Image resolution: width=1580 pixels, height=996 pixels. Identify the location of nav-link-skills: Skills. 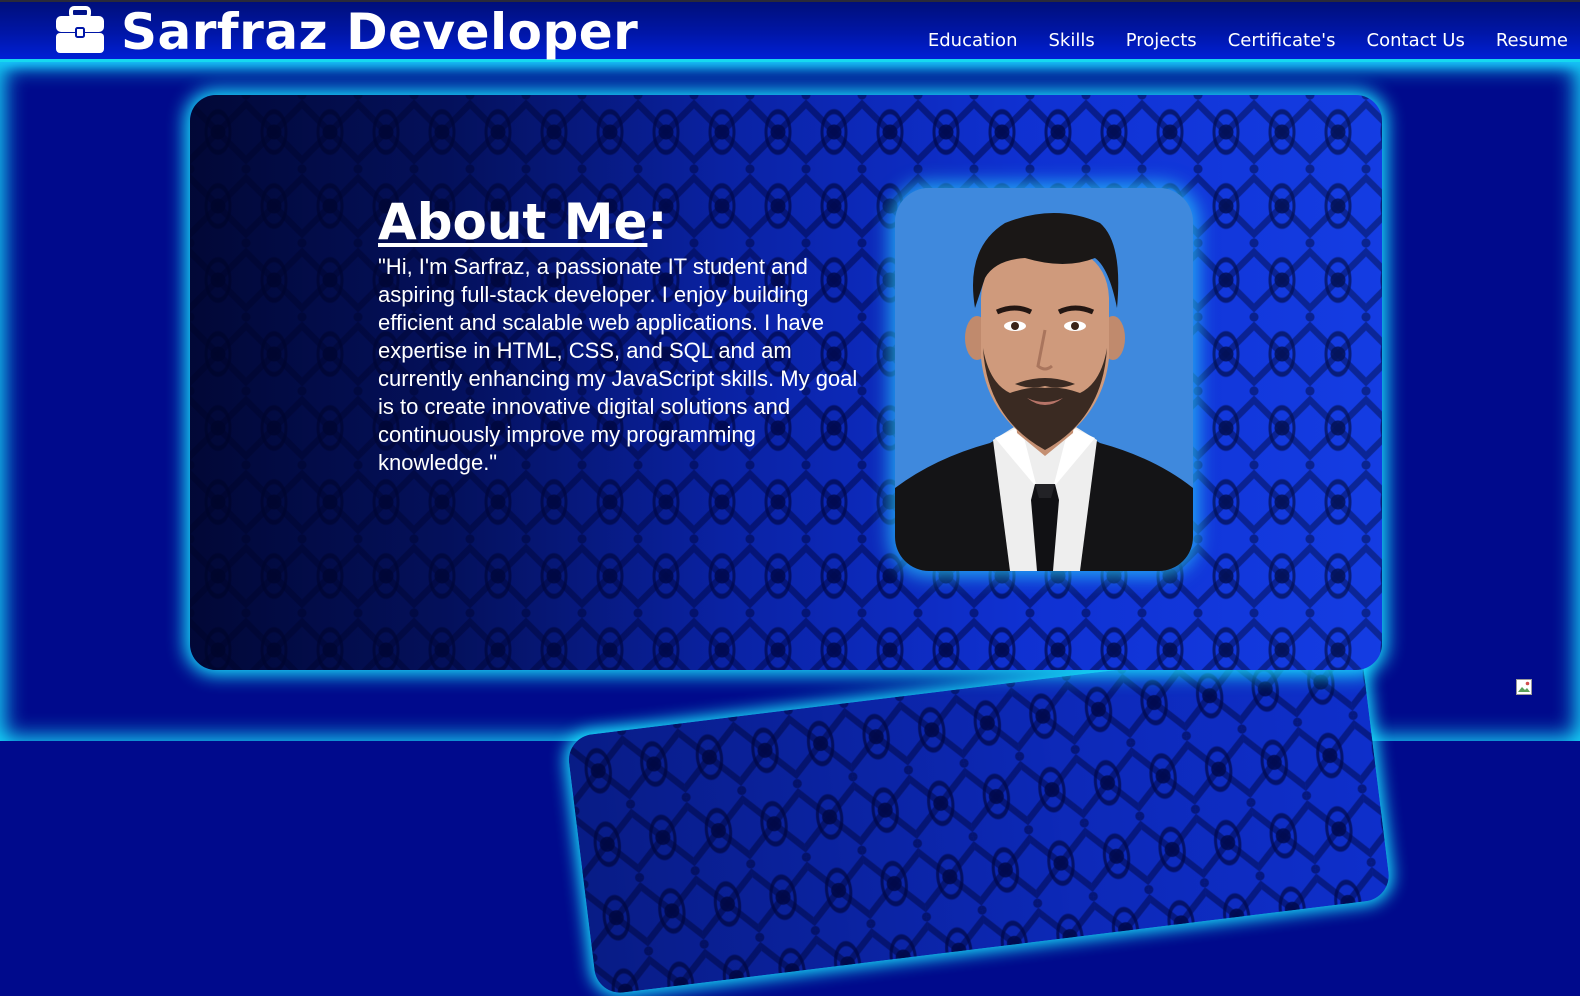
(1071, 41).